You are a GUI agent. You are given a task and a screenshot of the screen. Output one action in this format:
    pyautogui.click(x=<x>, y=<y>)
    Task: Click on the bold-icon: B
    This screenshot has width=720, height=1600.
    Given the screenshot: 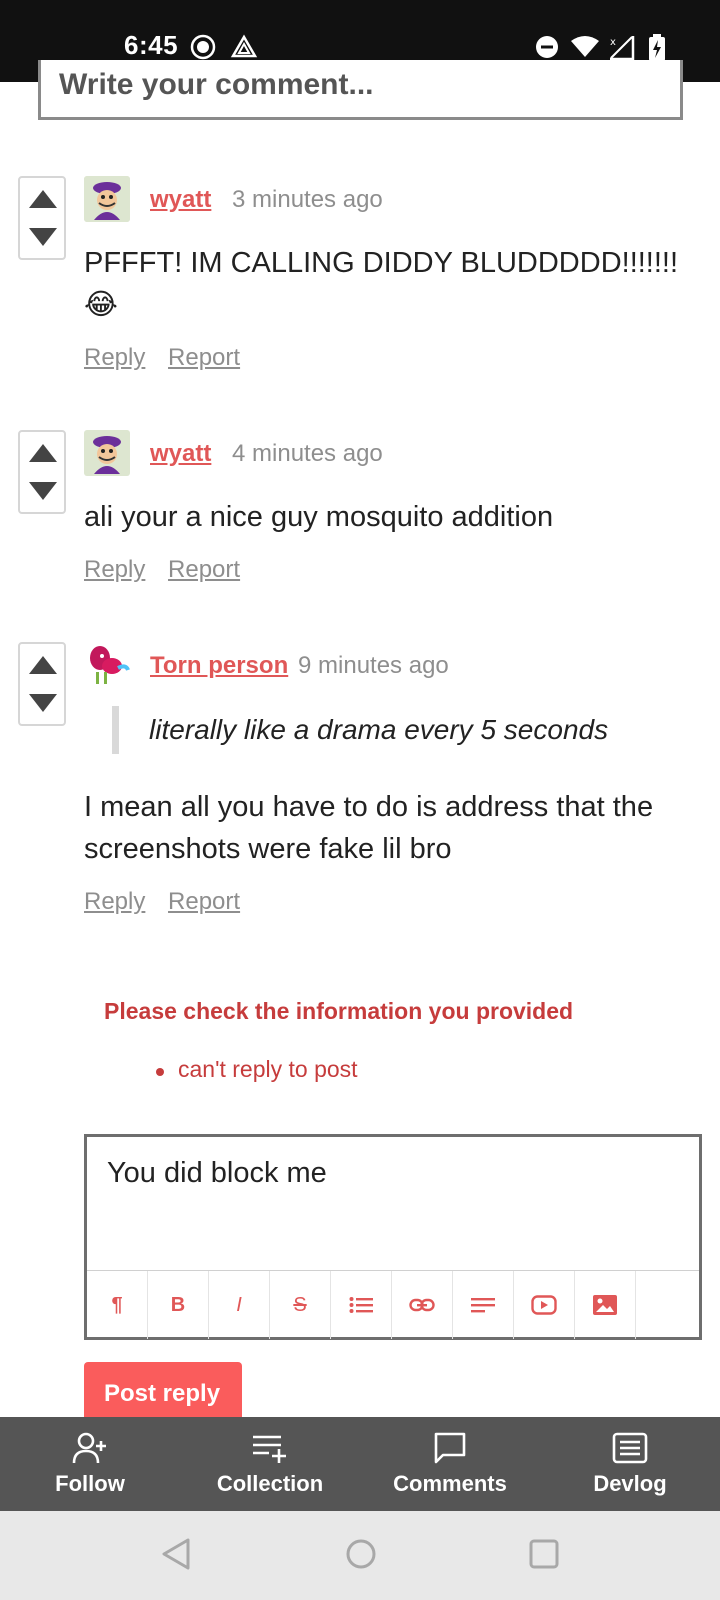 What is the action you would take?
    pyautogui.click(x=178, y=1305)
    